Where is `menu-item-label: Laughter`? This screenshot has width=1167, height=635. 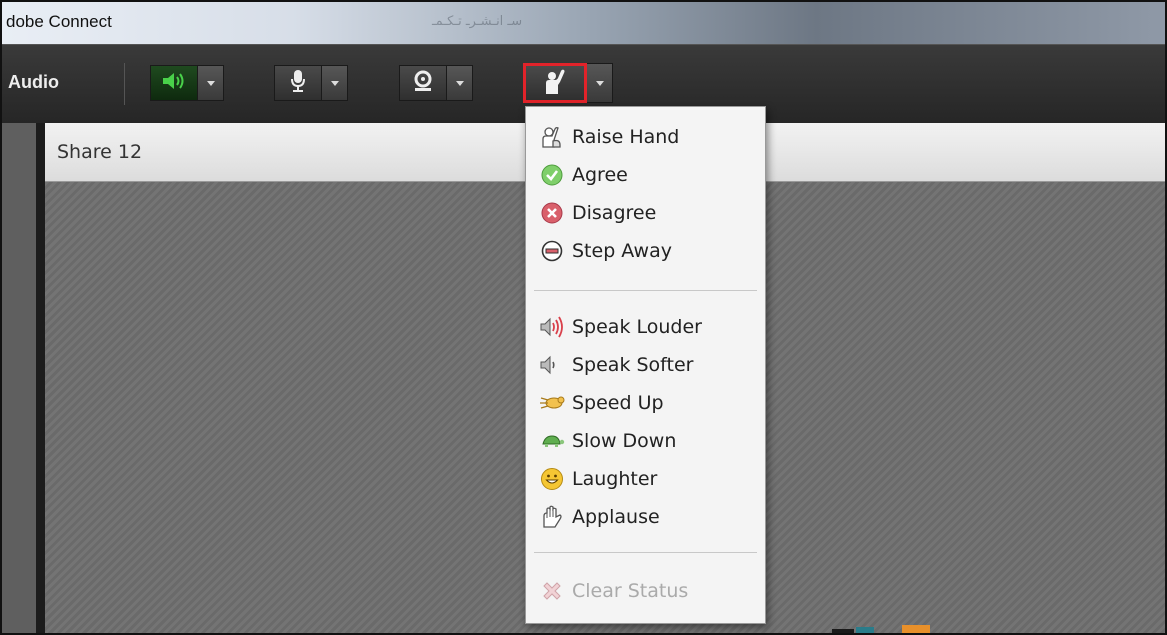
menu-item-label: Laughter is located at coordinates (615, 479).